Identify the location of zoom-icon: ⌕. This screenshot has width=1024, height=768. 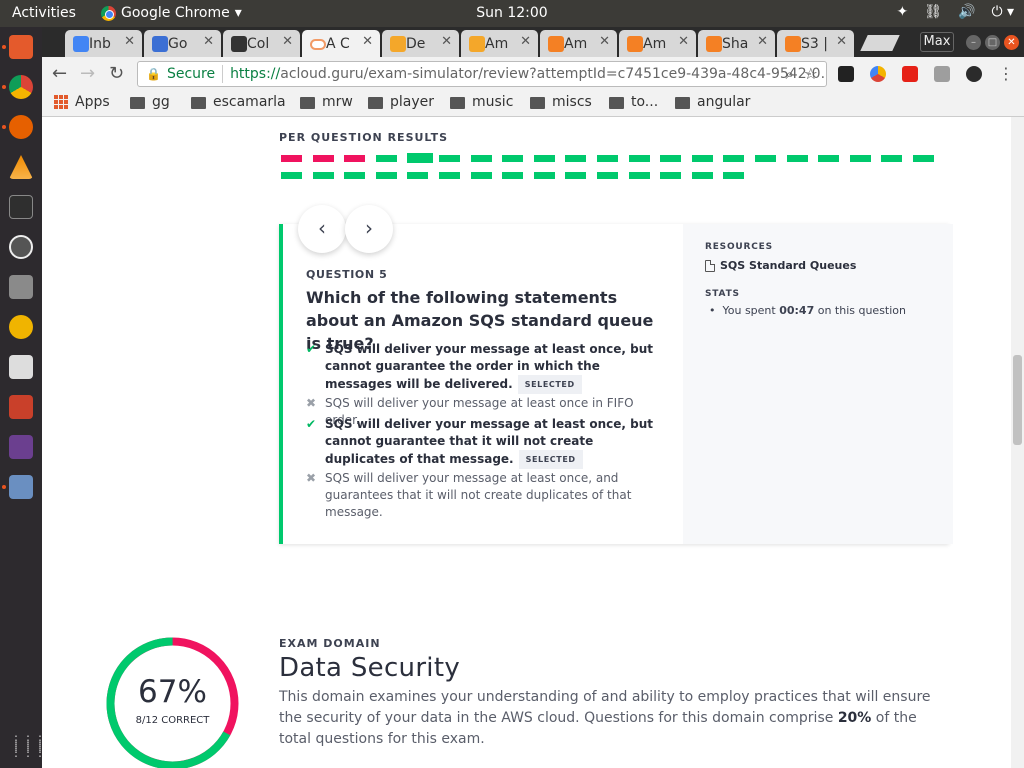
(790, 74).